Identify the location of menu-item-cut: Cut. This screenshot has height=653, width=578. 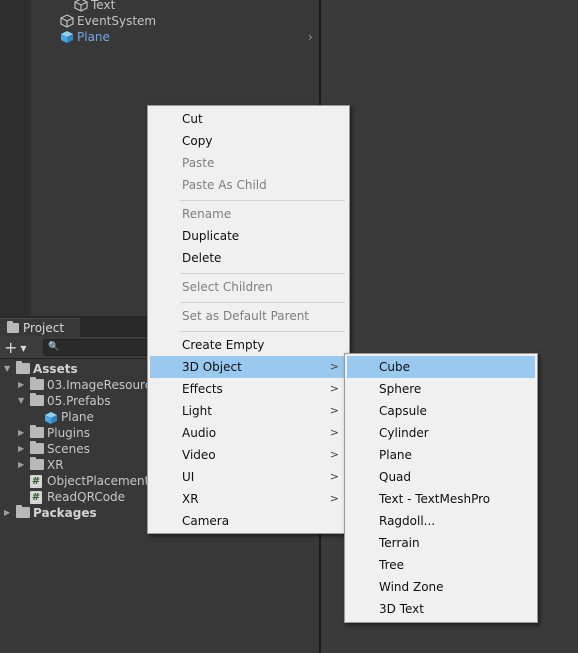
(248, 119).